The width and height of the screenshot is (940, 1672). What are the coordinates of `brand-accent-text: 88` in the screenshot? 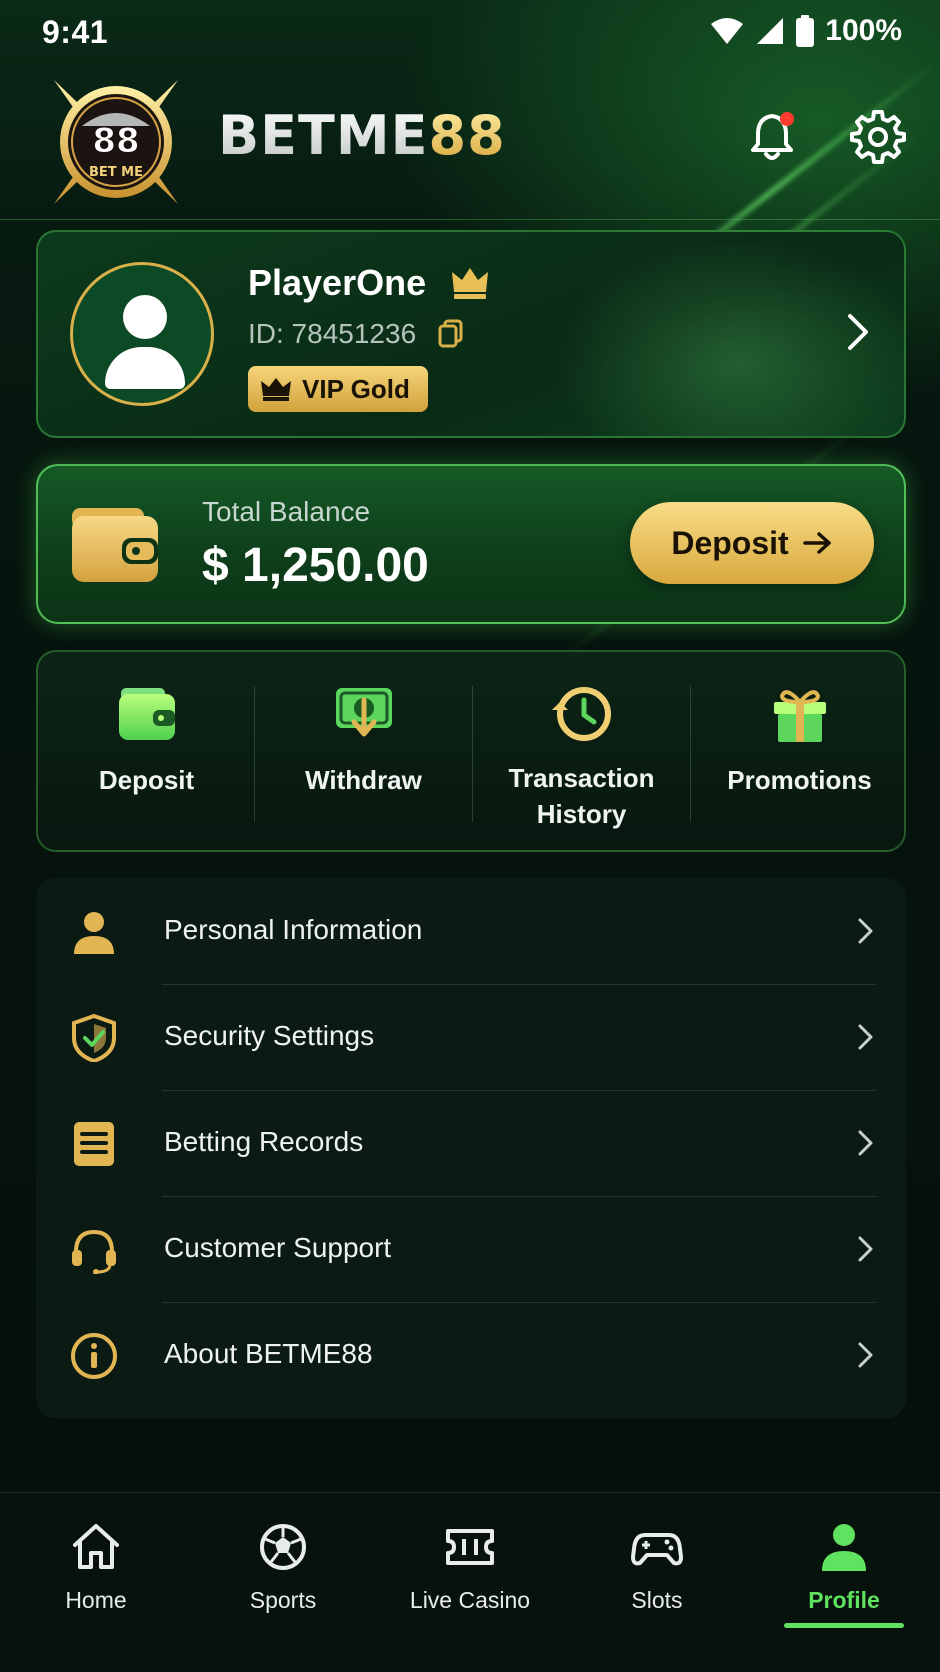 It's located at (467, 135).